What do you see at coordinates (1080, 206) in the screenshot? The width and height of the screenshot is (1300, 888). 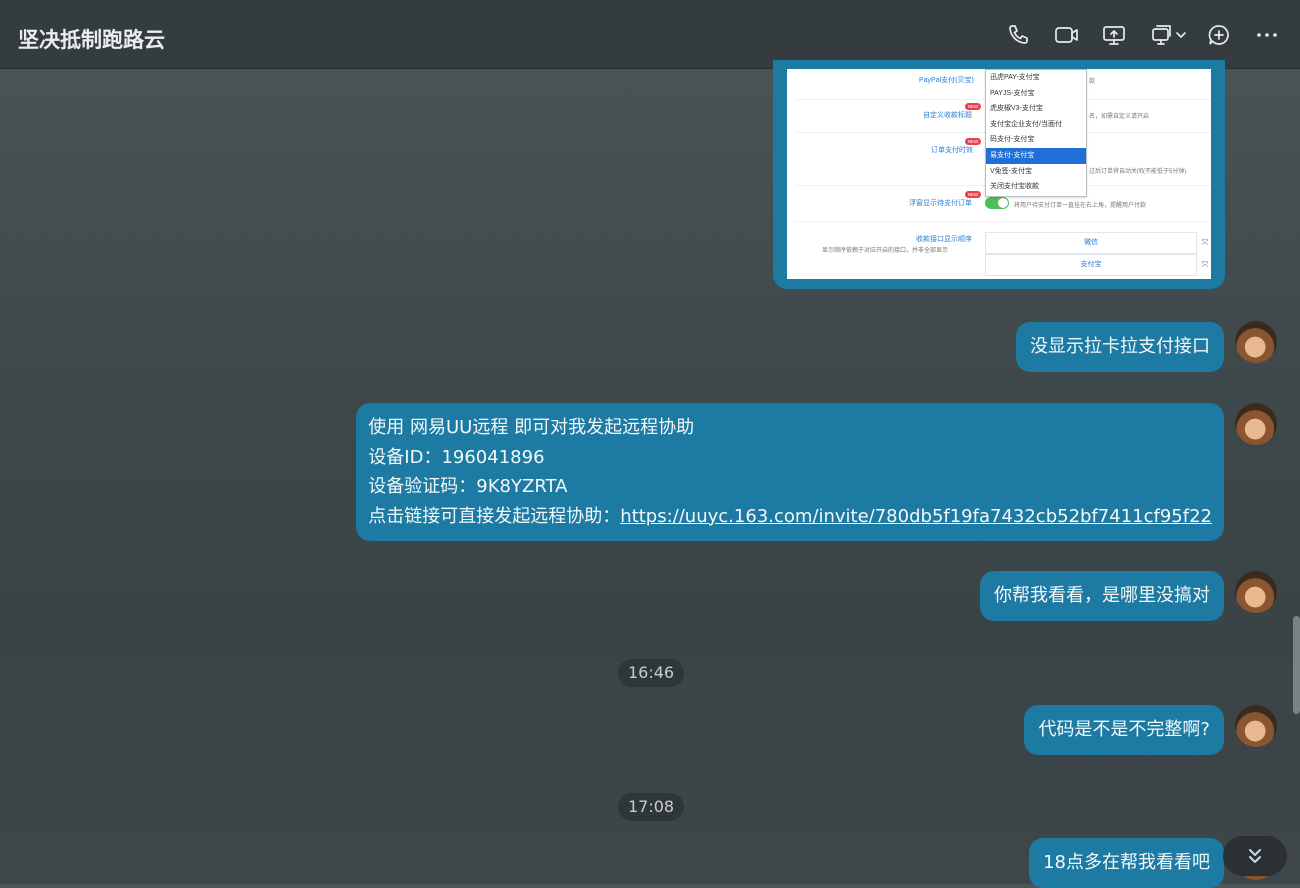 I see `shot-desc-float: 将用户待支付订单一直挂在右上角，提醒用户付款` at bounding box center [1080, 206].